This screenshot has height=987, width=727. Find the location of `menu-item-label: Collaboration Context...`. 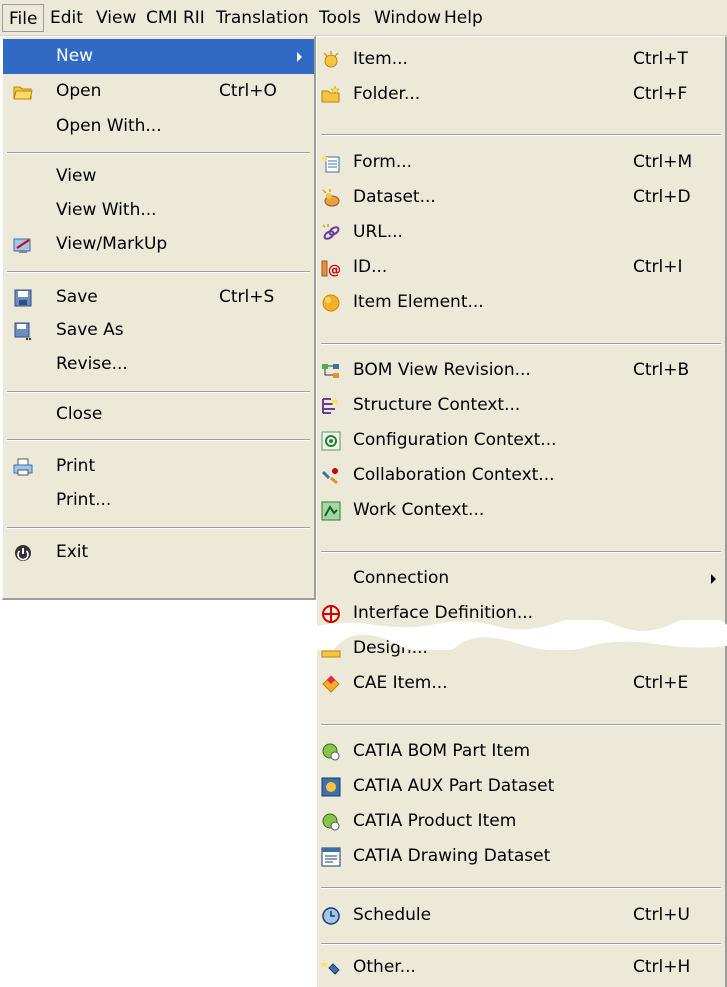

menu-item-label: Collaboration Context... is located at coordinates (454, 475).